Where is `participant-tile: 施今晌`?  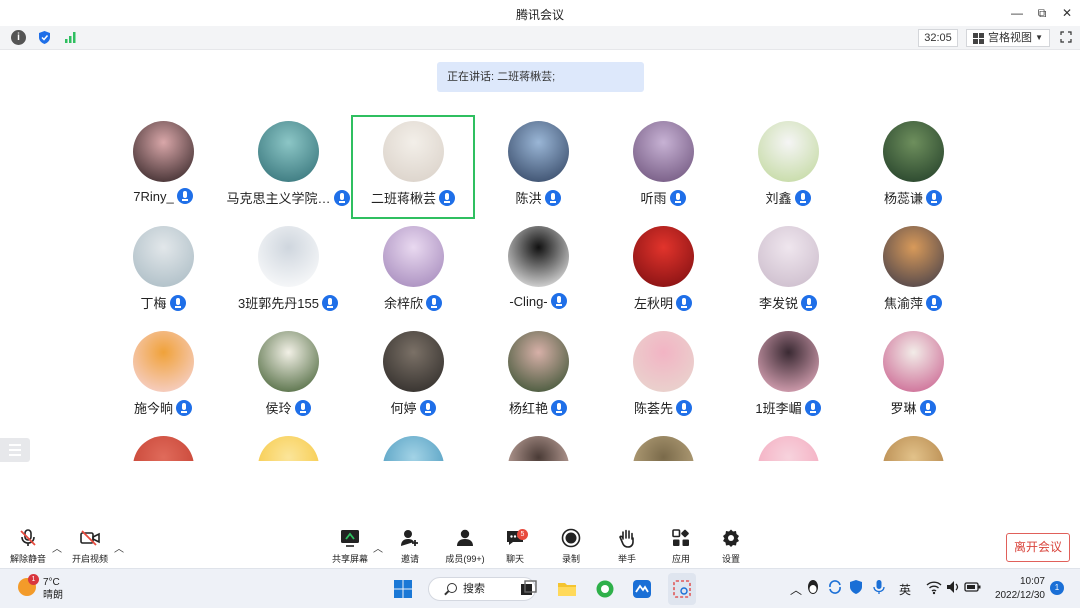
participant-tile: 施今晌 is located at coordinates (163, 377).